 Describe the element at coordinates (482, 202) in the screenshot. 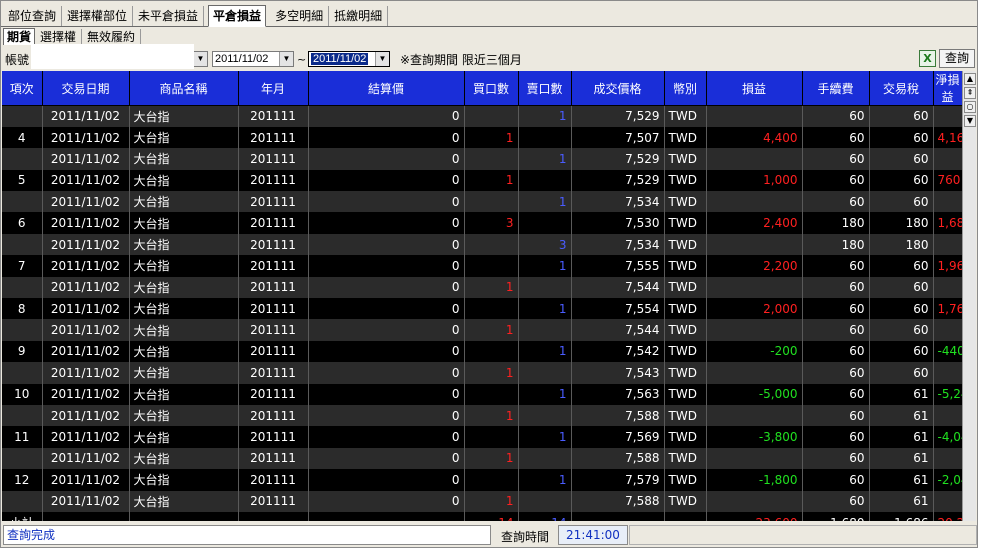

I see `table-row: 2011/11/02 大台指 201111 0 1 7,534 TWD 60 60` at that location.